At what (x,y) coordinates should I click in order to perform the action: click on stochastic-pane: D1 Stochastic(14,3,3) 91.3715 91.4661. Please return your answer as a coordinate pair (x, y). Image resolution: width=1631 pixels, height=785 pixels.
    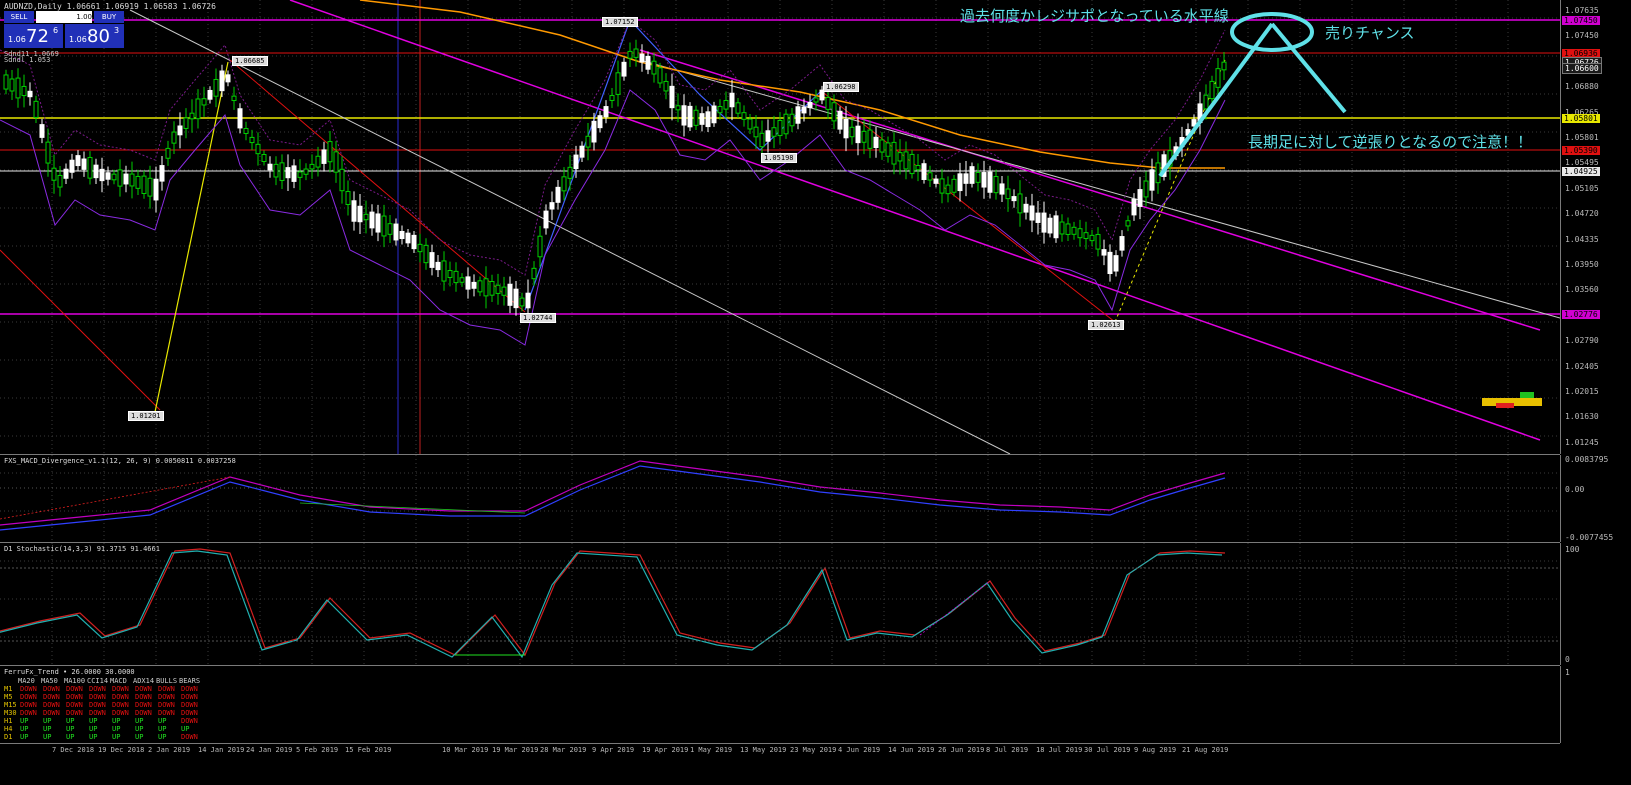
    Looking at the image, I should click on (780, 604).